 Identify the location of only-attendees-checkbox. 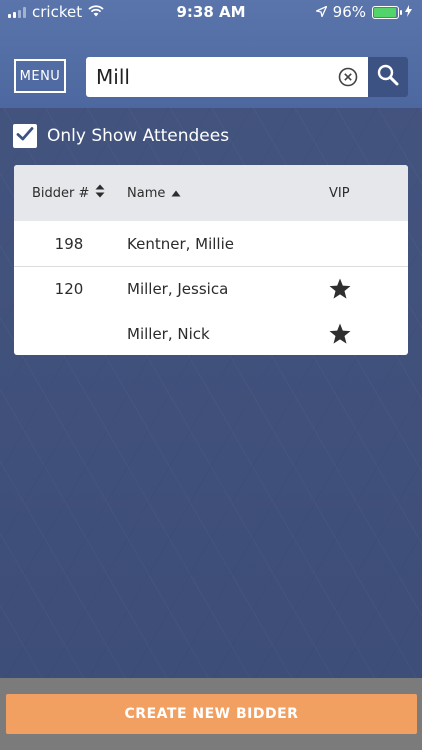
(25, 135).